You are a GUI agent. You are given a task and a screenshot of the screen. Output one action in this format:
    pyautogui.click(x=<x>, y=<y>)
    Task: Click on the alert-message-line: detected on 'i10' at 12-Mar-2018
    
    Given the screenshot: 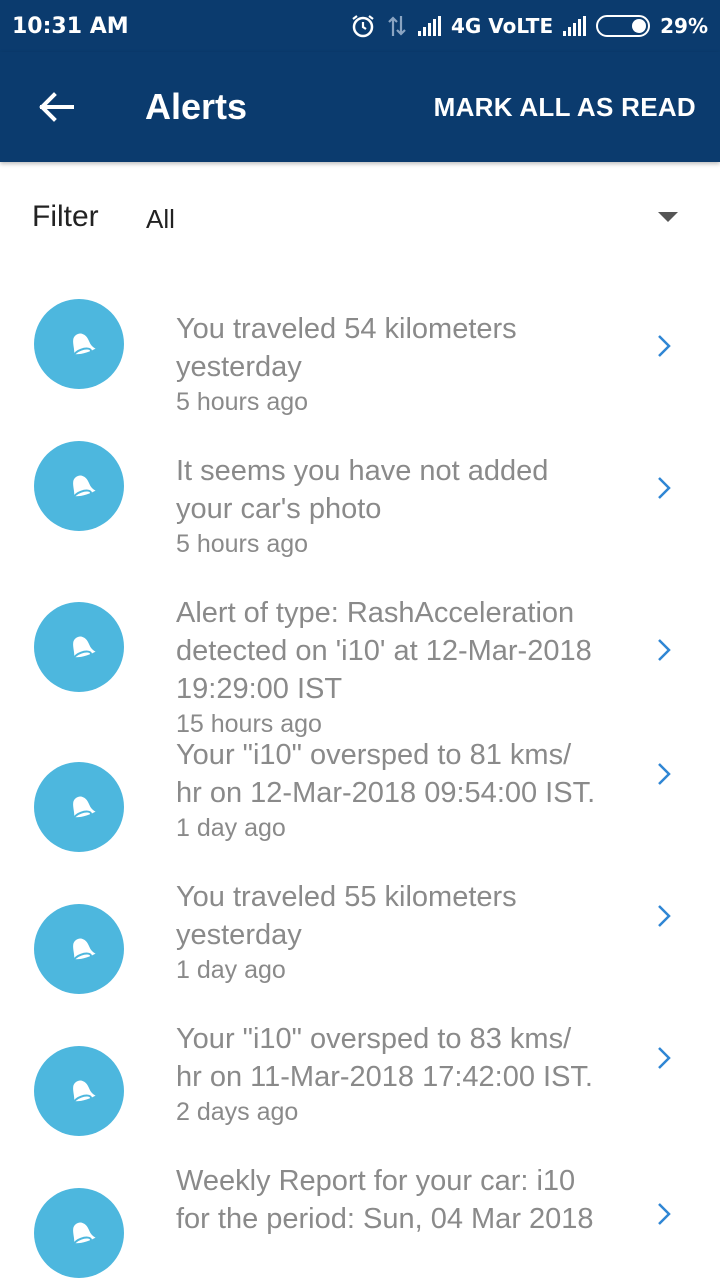 What is the action you would take?
    pyautogui.click(x=384, y=651)
    